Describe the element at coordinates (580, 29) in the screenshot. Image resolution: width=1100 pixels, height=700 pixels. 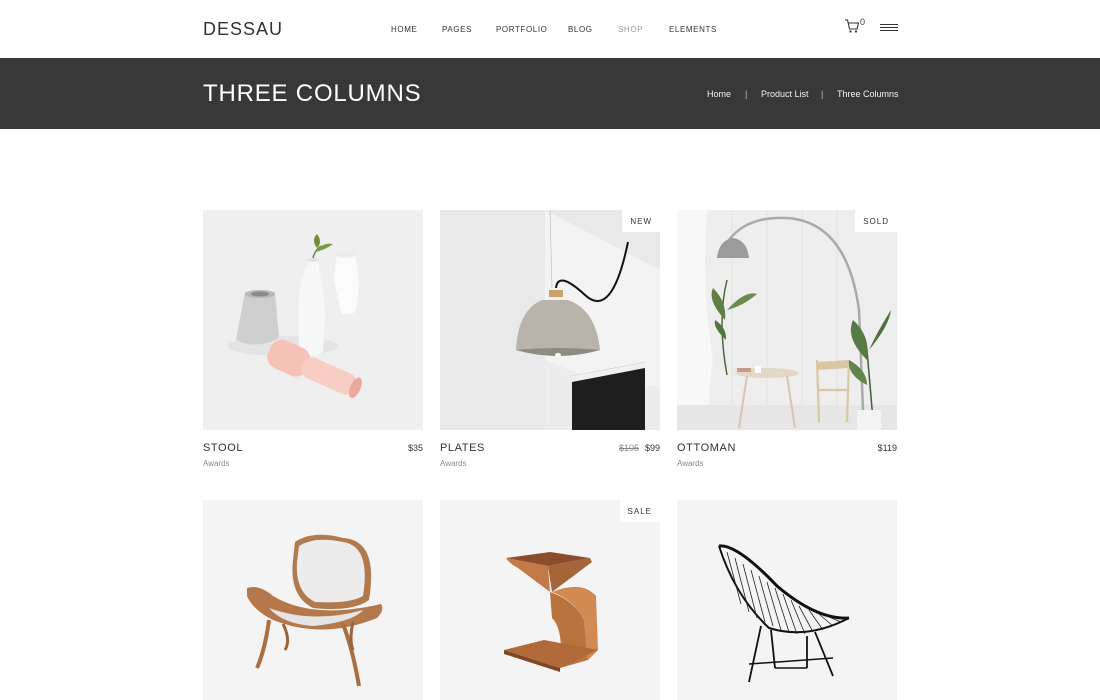
I see `nav-blog: BLOG` at that location.